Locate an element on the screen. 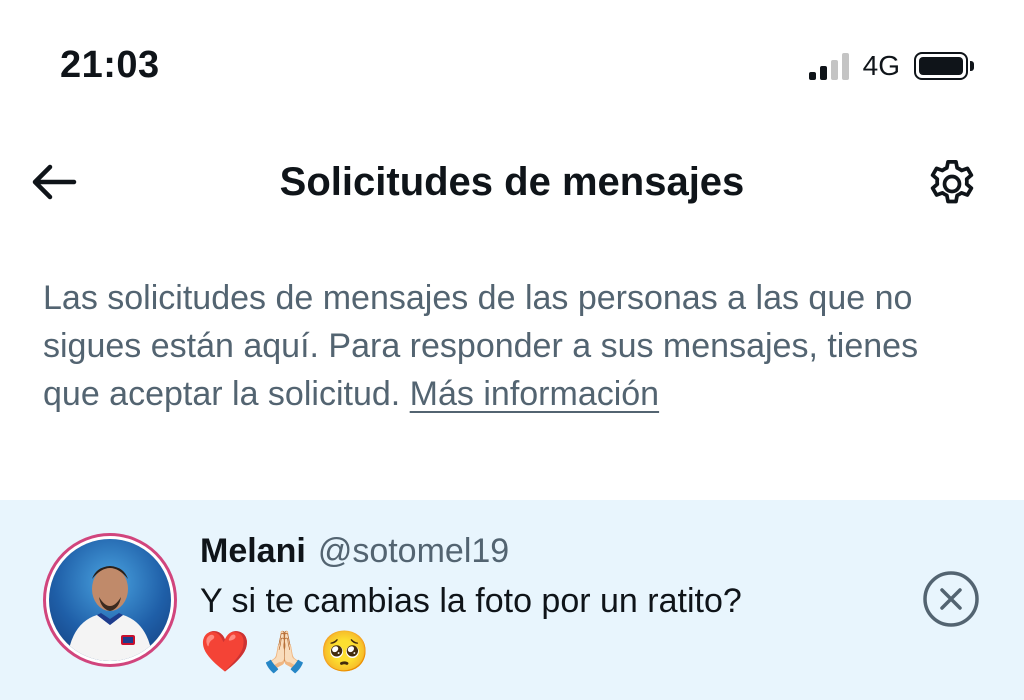  close-circle-icon is located at coordinates (951, 599).